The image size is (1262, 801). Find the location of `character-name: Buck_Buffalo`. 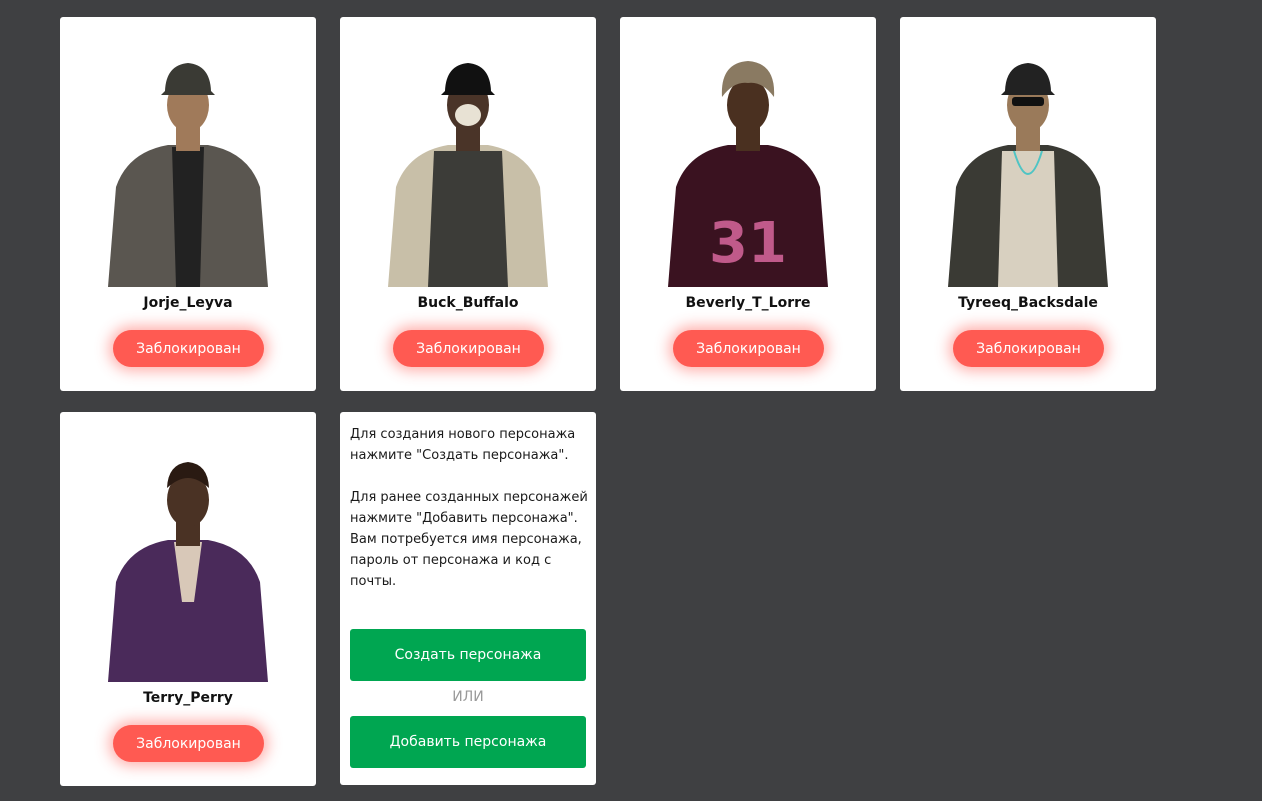

character-name: Buck_Buffalo is located at coordinates (468, 303).